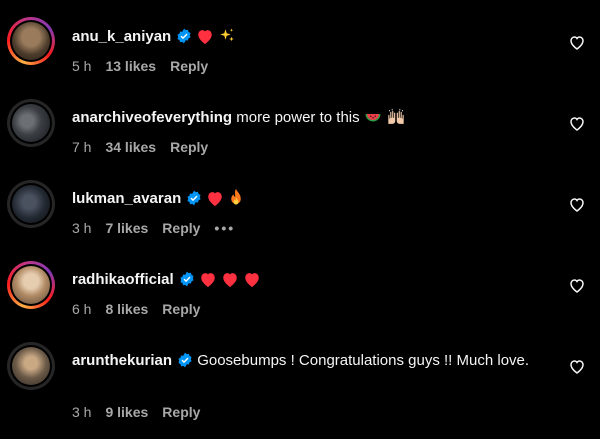 Image resolution: width=600 pixels, height=439 pixels. What do you see at coordinates (396, 120) in the screenshot?
I see `raising-hands-emoji-icon` at bounding box center [396, 120].